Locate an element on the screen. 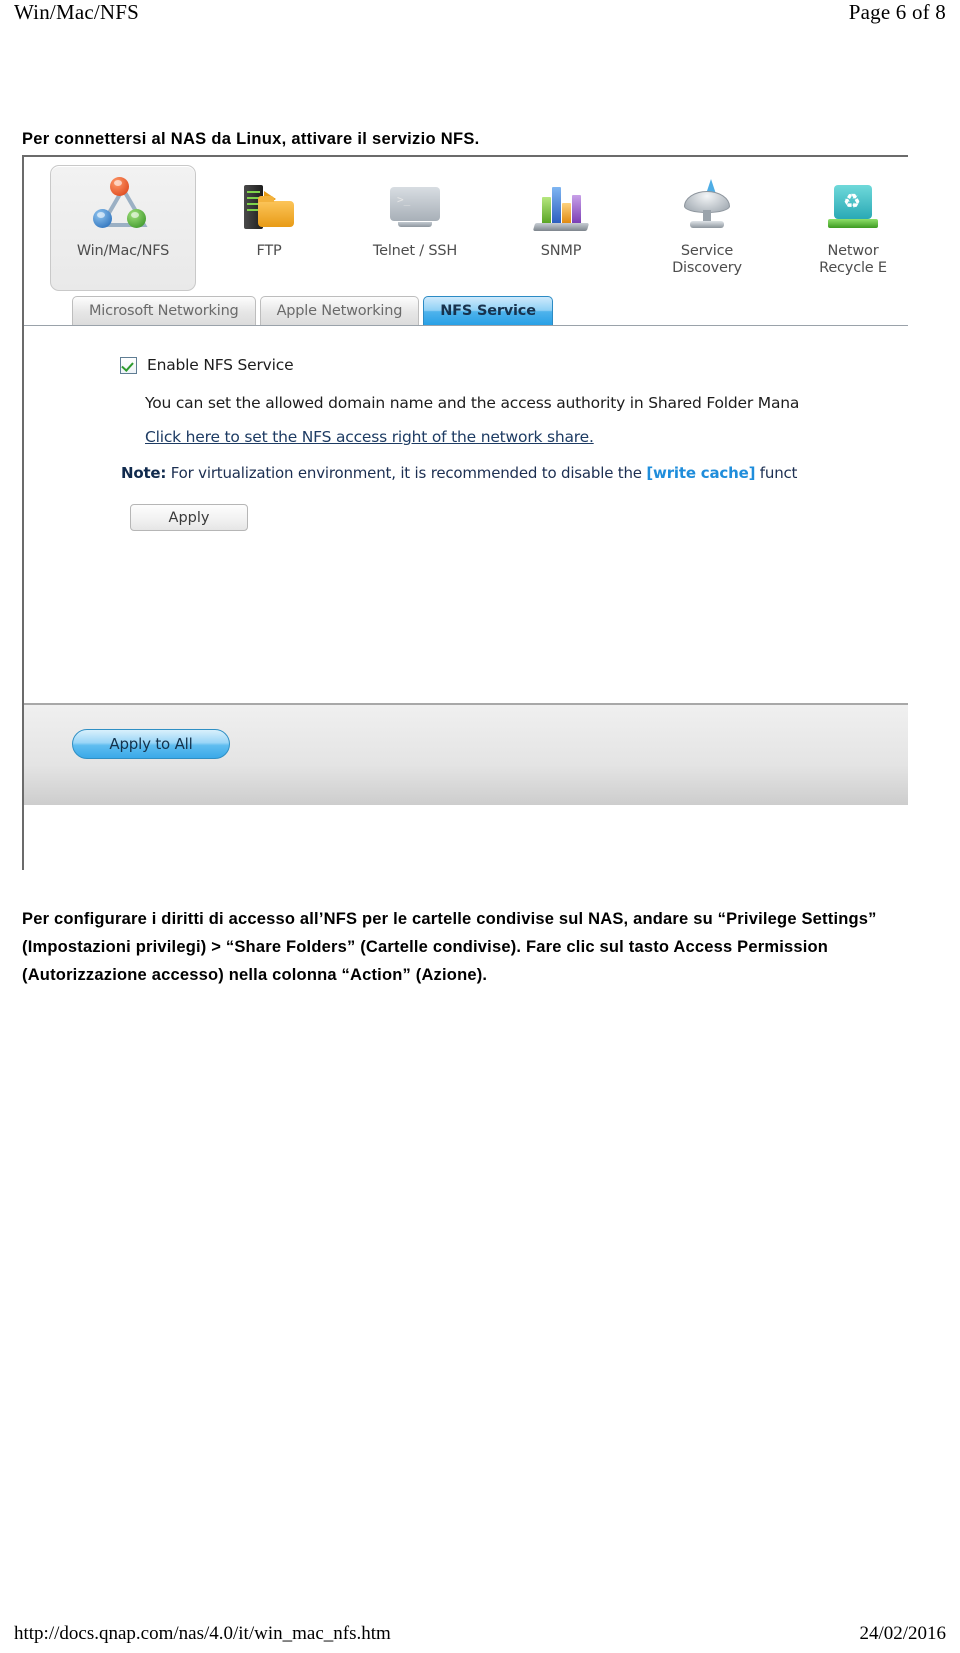 Image resolution: width=960 pixels, height=1653 pixels. service-icon-telnet-ssh: Telnet / SSH is located at coordinates (415, 212).